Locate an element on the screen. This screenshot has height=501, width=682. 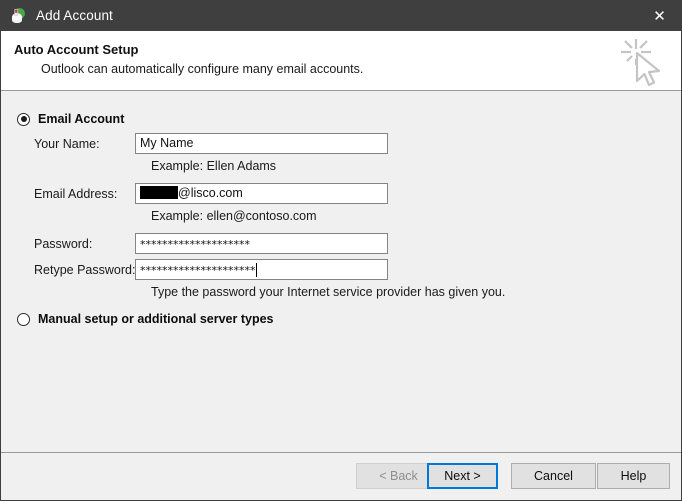
cancel-button: Cancel is located at coordinates (553, 476).